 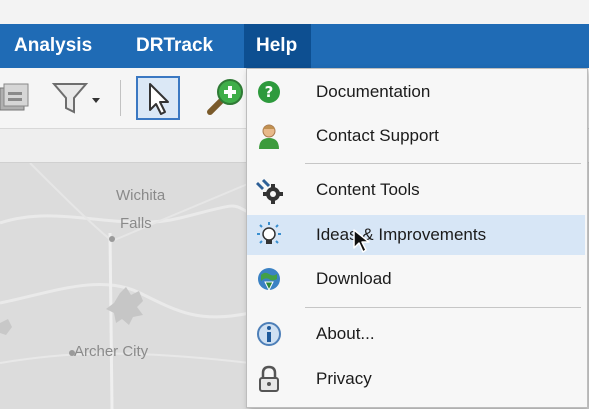 What do you see at coordinates (17, 97) in the screenshot?
I see `layers-icon` at bounding box center [17, 97].